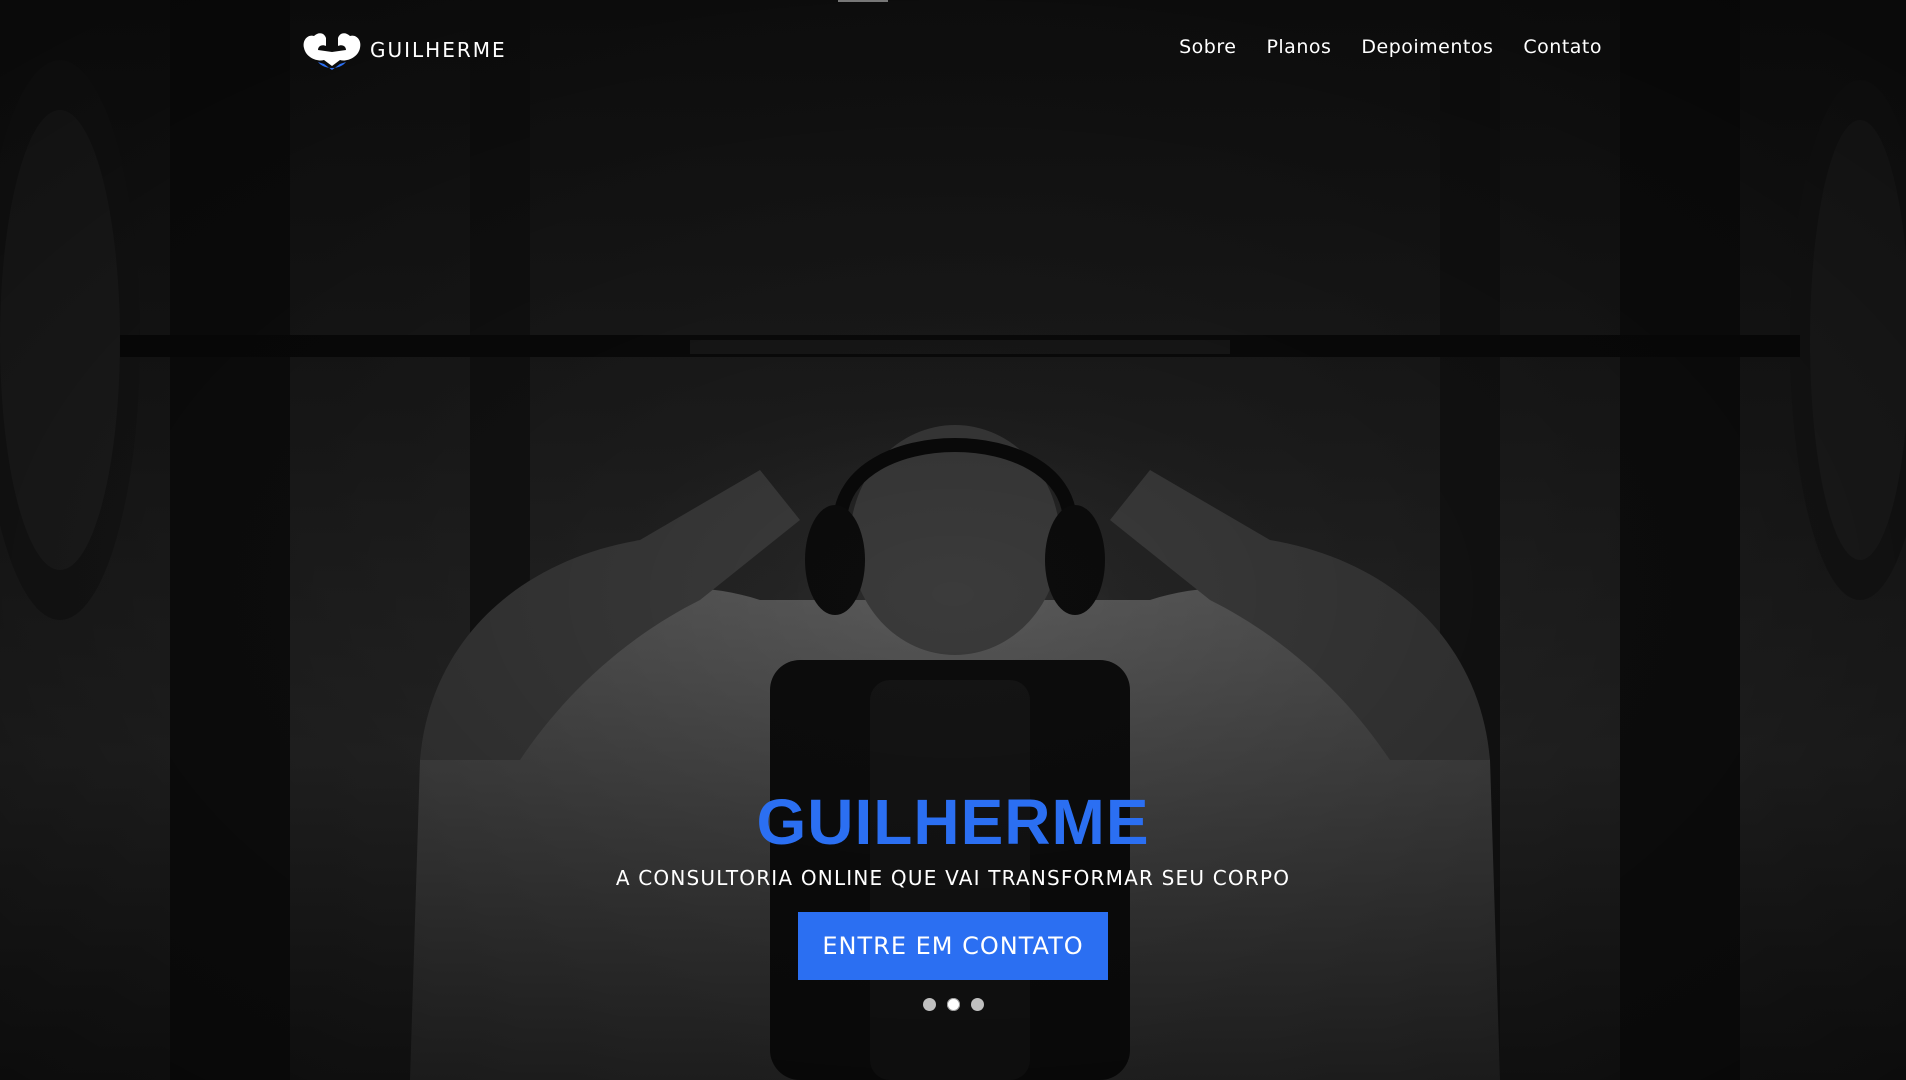 The height and width of the screenshot is (1080, 1906). What do you see at coordinates (438, 50) in the screenshot?
I see `brand-name: GUILHERME` at bounding box center [438, 50].